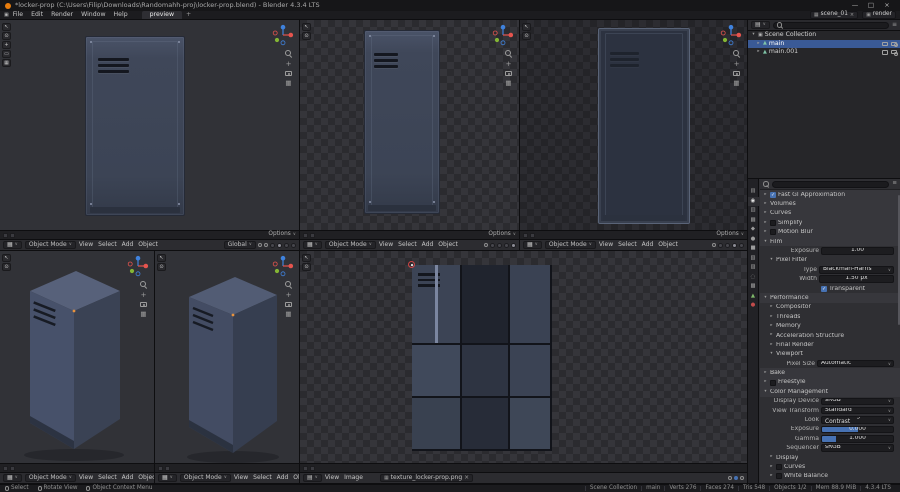 The height and width of the screenshot is (492, 900). Describe the element at coordinates (633, 125) in the screenshot. I see `viewport-3d-material-canvas: ↖ ⊙ + ▦` at that location.